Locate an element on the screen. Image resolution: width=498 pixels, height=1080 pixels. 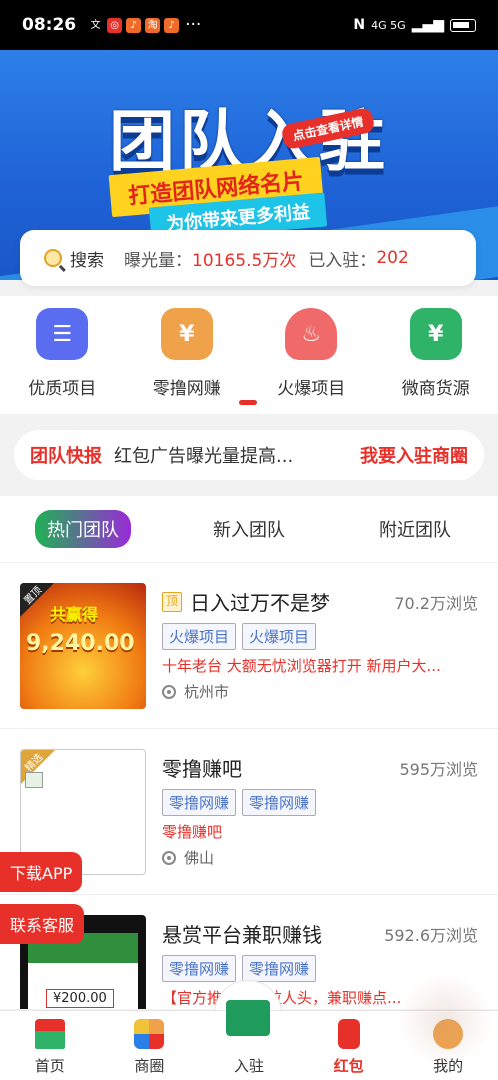
item-description: 零撸赚吧 is located at coordinates (192, 832).